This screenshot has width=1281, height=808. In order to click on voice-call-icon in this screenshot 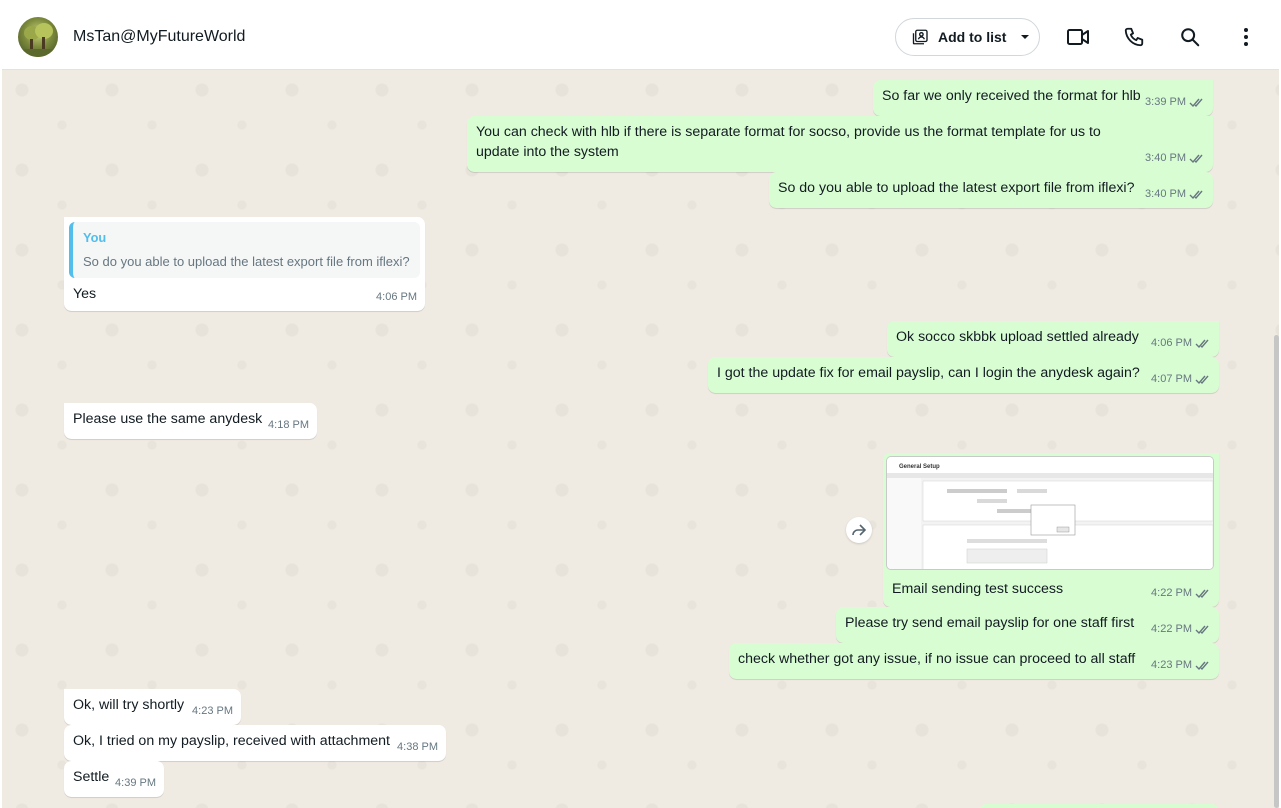, I will do `click(1134, 37)`.